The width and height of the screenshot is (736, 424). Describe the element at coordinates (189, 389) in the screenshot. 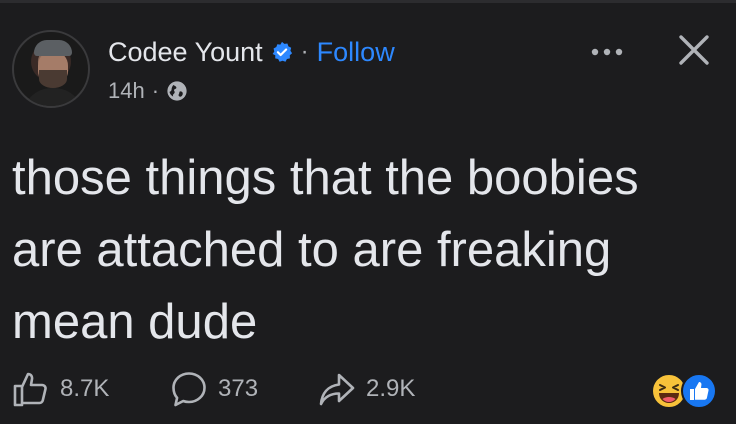

I see `comment-bubble-icon` at that location.